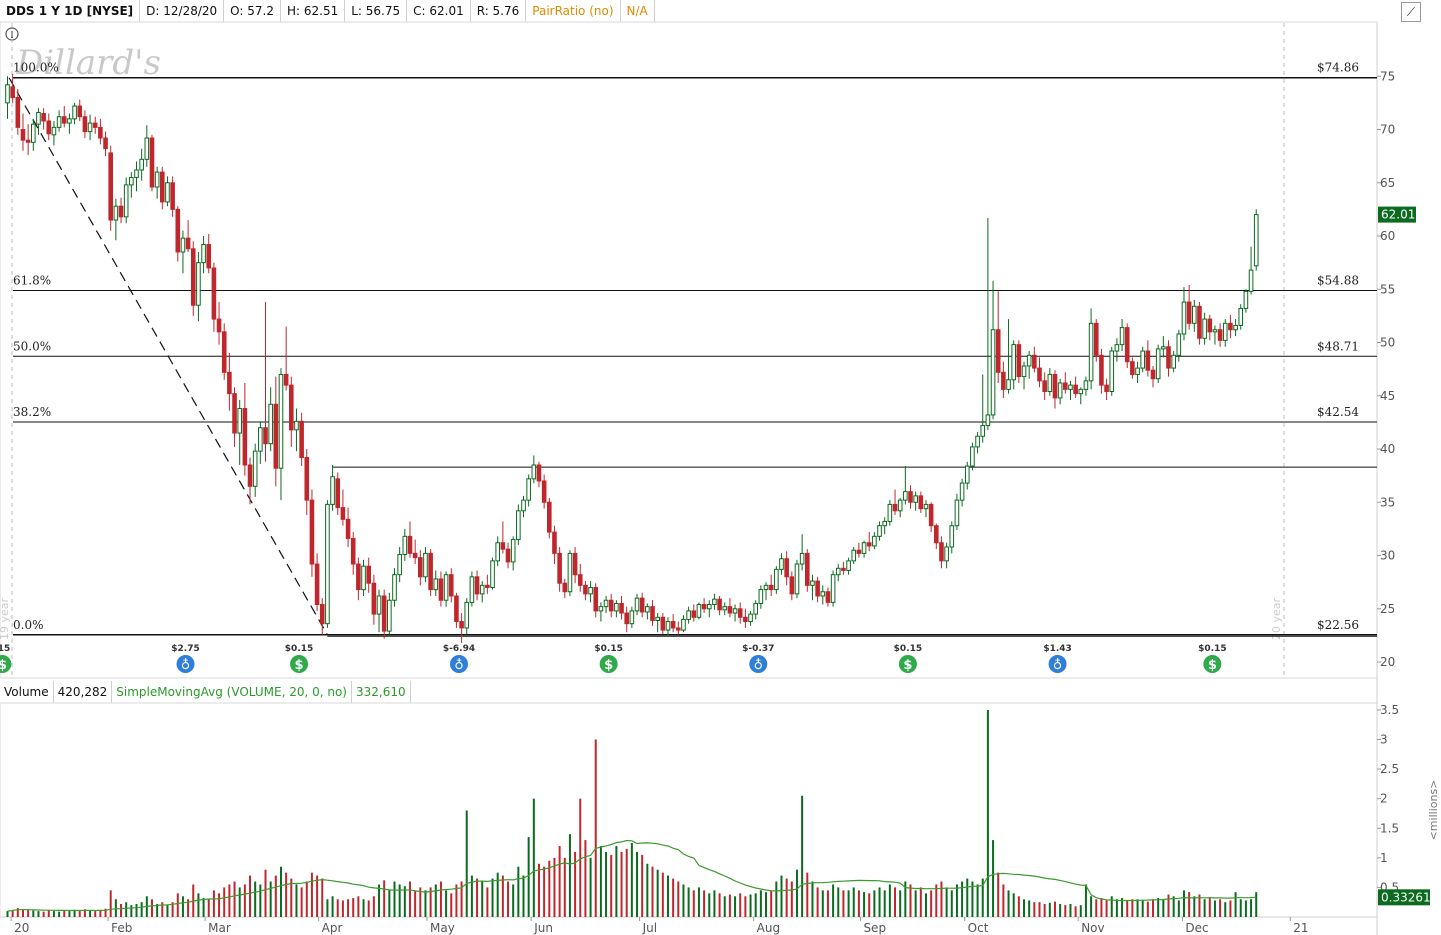 Image resolution: width=1441 pixels, height=935 pixels. I want to click on event-label: $0.15, so click(1212, 649).